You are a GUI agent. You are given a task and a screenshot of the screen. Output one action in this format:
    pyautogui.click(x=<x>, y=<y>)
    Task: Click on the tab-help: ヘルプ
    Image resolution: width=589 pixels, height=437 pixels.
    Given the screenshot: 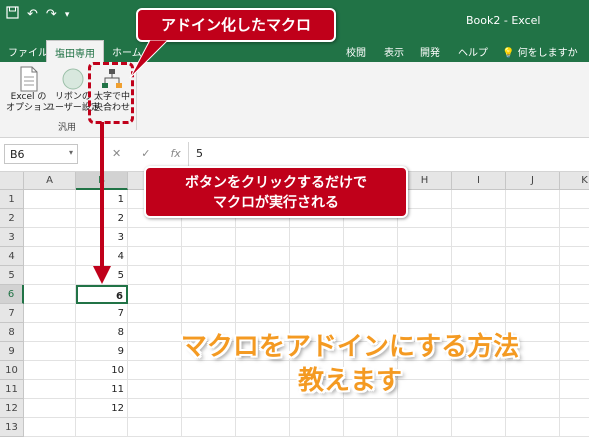 What is the action you would take?
    pyautogui.click(x=473, y=51)
    